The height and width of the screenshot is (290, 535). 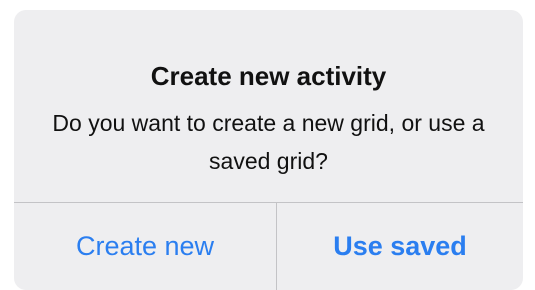 I want to click on dialog-title: Create new activity, so click(x=268, y=76).